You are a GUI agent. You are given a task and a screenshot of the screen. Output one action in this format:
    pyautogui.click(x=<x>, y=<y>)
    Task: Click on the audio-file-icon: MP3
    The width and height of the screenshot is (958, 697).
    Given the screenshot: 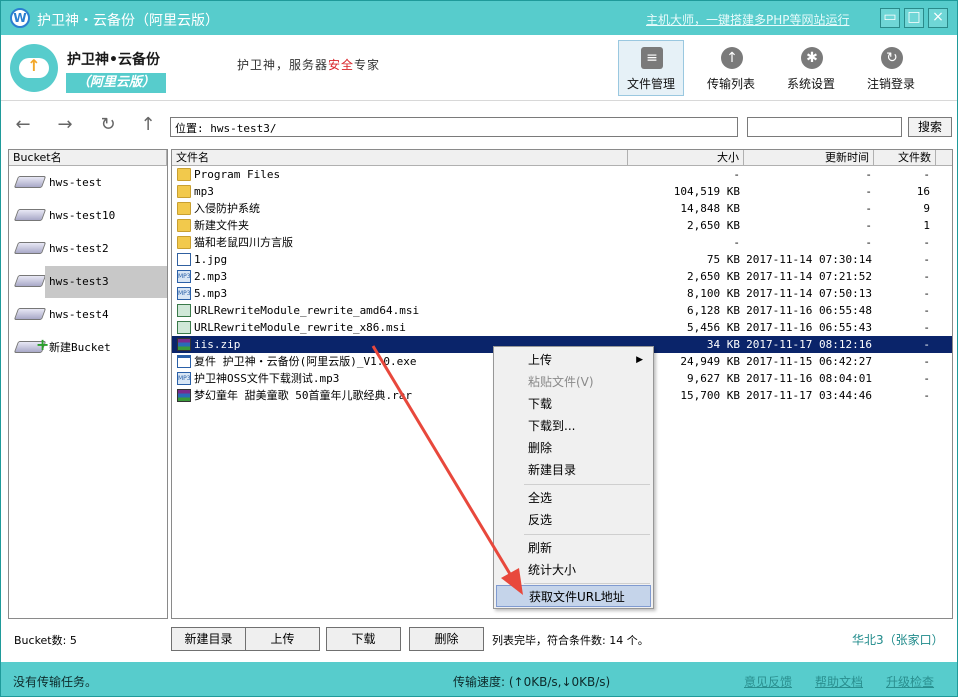 What is the action you would take?
    pyautogui.click(x=184, y=378)
    